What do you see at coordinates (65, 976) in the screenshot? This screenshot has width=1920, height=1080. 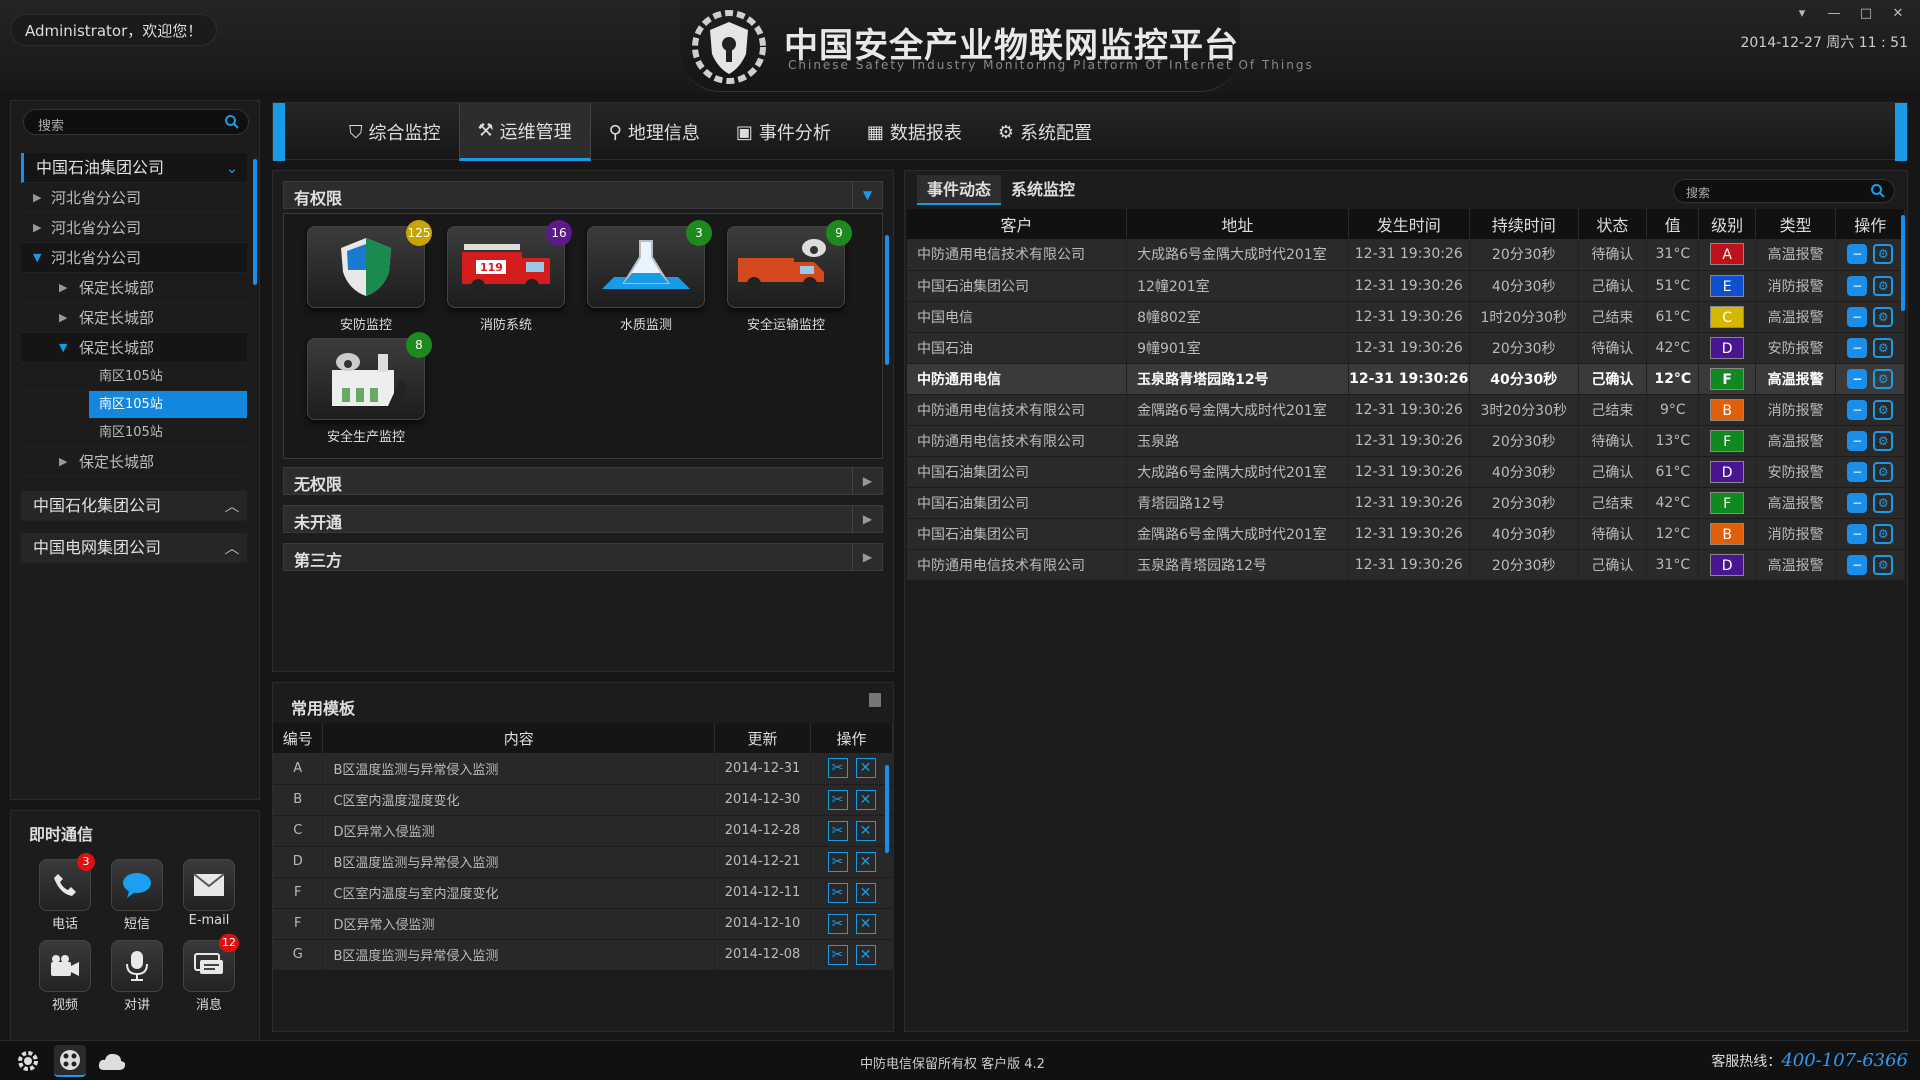 I see `comm-video: 视频` at bounding box center [65, 976].